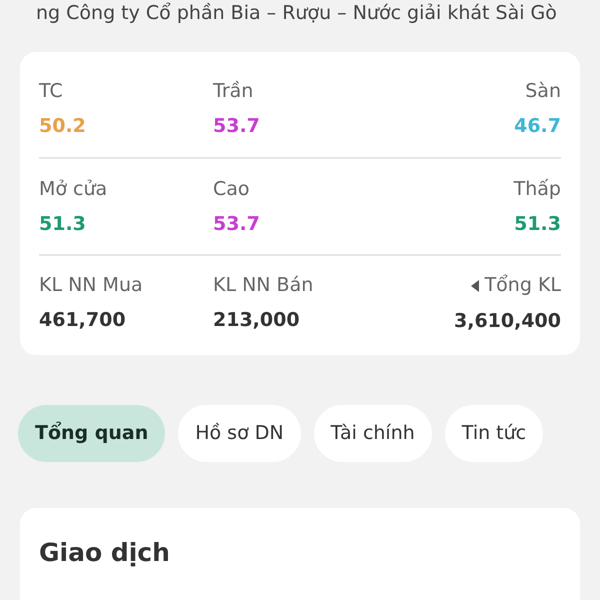  What do you see at coordinates (373, 433) in the screenshot?
I see `tab: Tài chính` at bounding box center [373, 433].